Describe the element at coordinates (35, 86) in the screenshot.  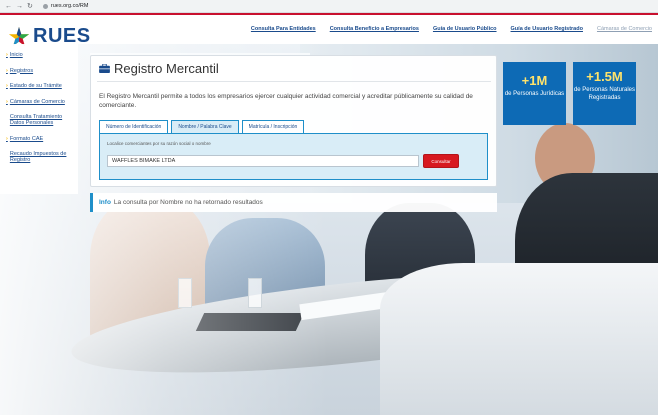
I see `sidebar-item-label: Estado de su Trámite` at that location.